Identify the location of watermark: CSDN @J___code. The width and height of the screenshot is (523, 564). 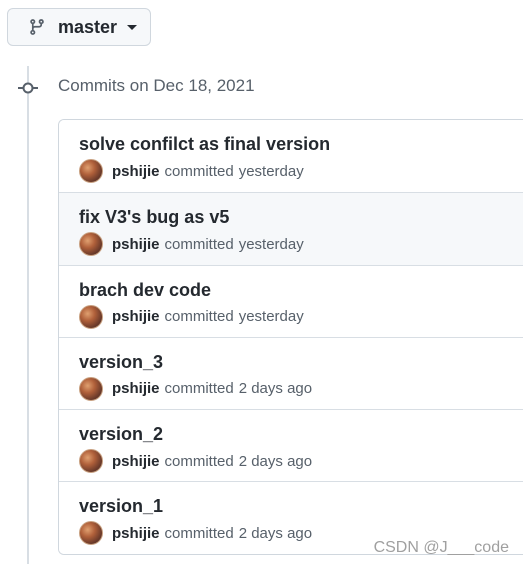
(441, 547).